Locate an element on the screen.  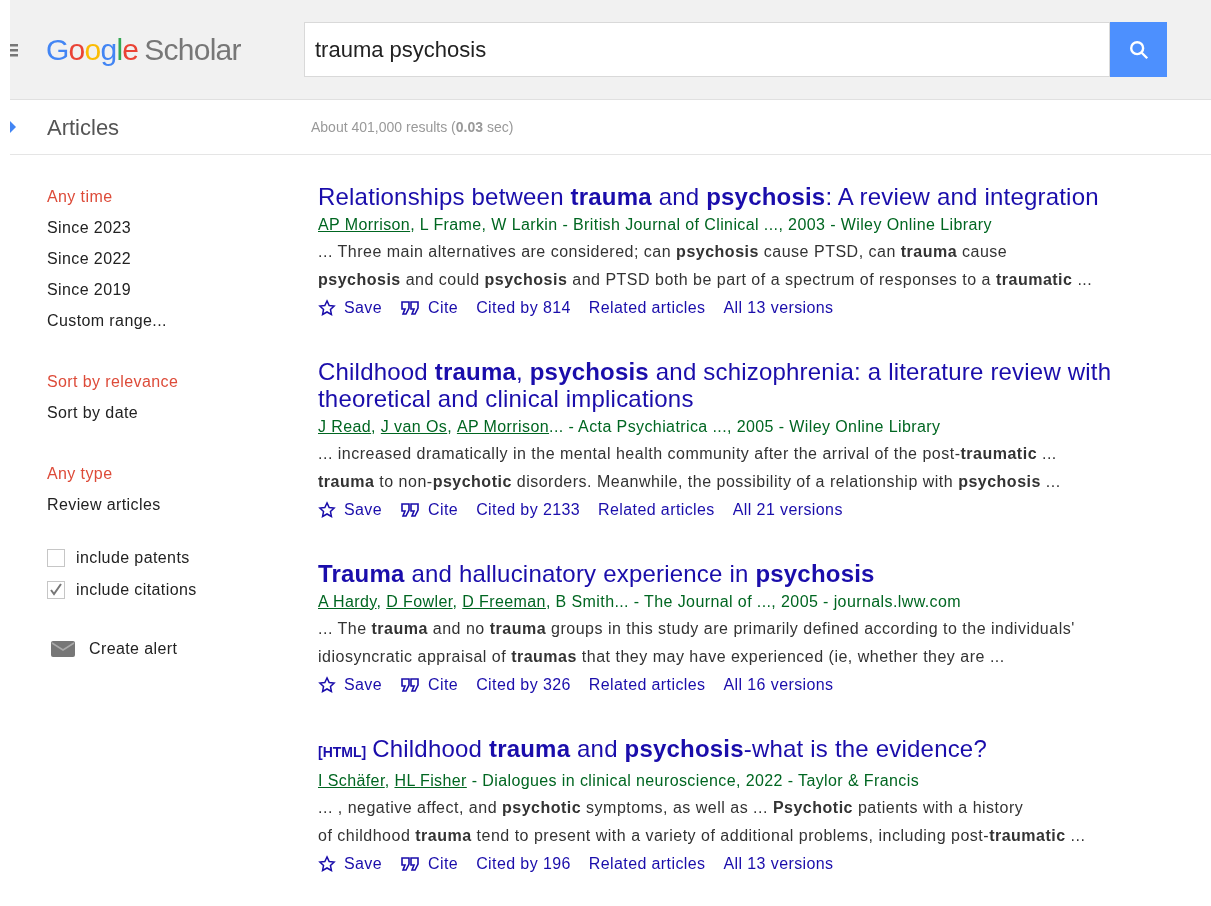
author-link: J van Os, is located at coordinates (418, 427).